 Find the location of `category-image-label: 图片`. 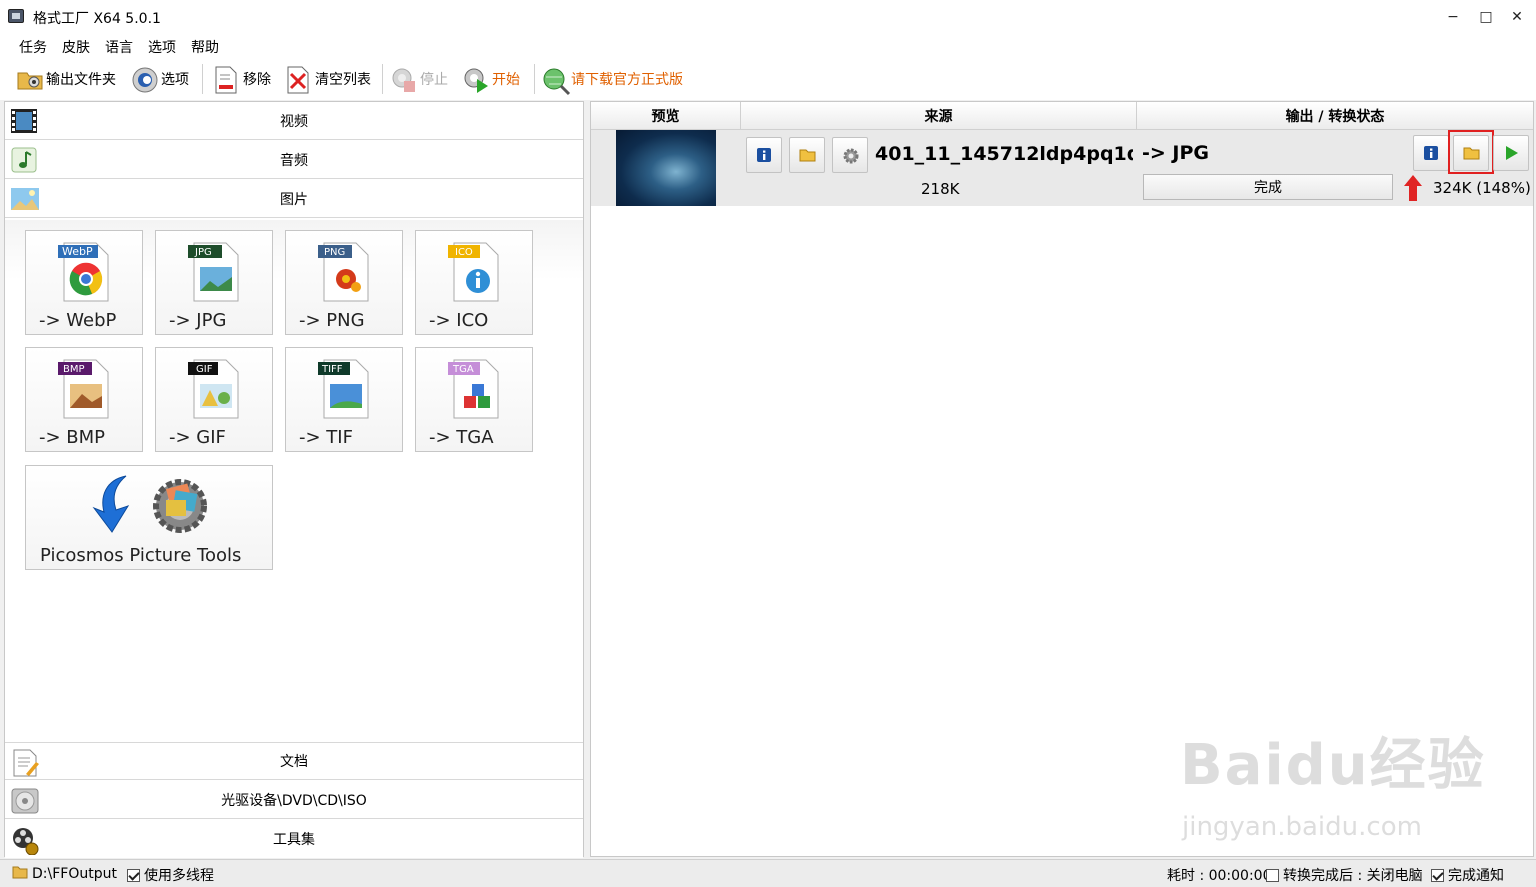

category-image-label: 图片 is located at coordinates (294, 199).